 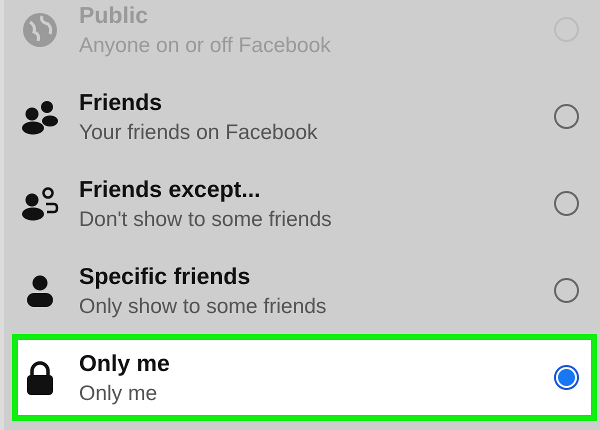 What do you see at coordinates (199, 132) in the screenshot?
I see `option-description: Your friends on Facebook` at bounding box center [199, 132].